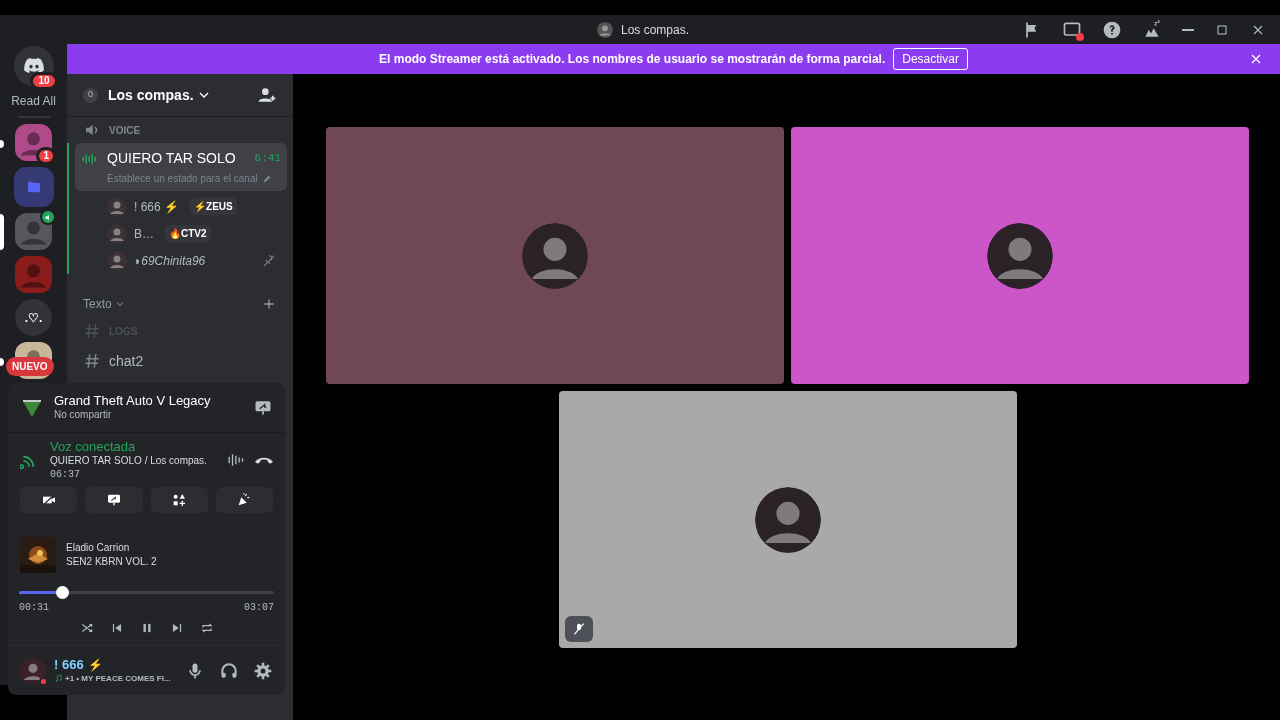 This screenshot has height=720, width=1280. Describe the element at coordinates (46, 156) in the screenshot. I see `notification-badge: 1` at that location.